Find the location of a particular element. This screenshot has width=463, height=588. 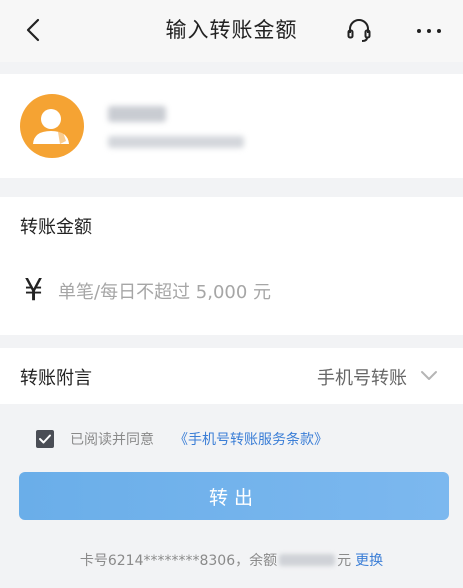

balance-unit: 元 is located at coordinates (344, 561).